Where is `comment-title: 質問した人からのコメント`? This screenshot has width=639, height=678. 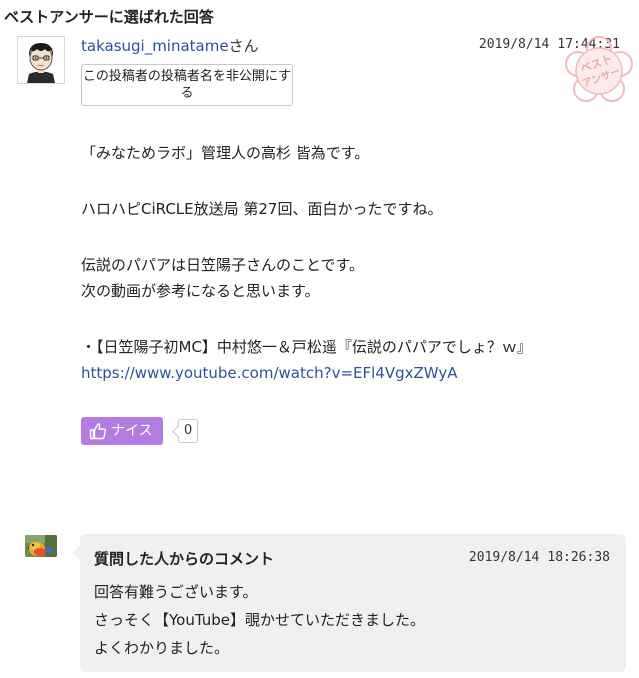
comment-title: 質問した人からのコメント is located at coordinates (184, 559).